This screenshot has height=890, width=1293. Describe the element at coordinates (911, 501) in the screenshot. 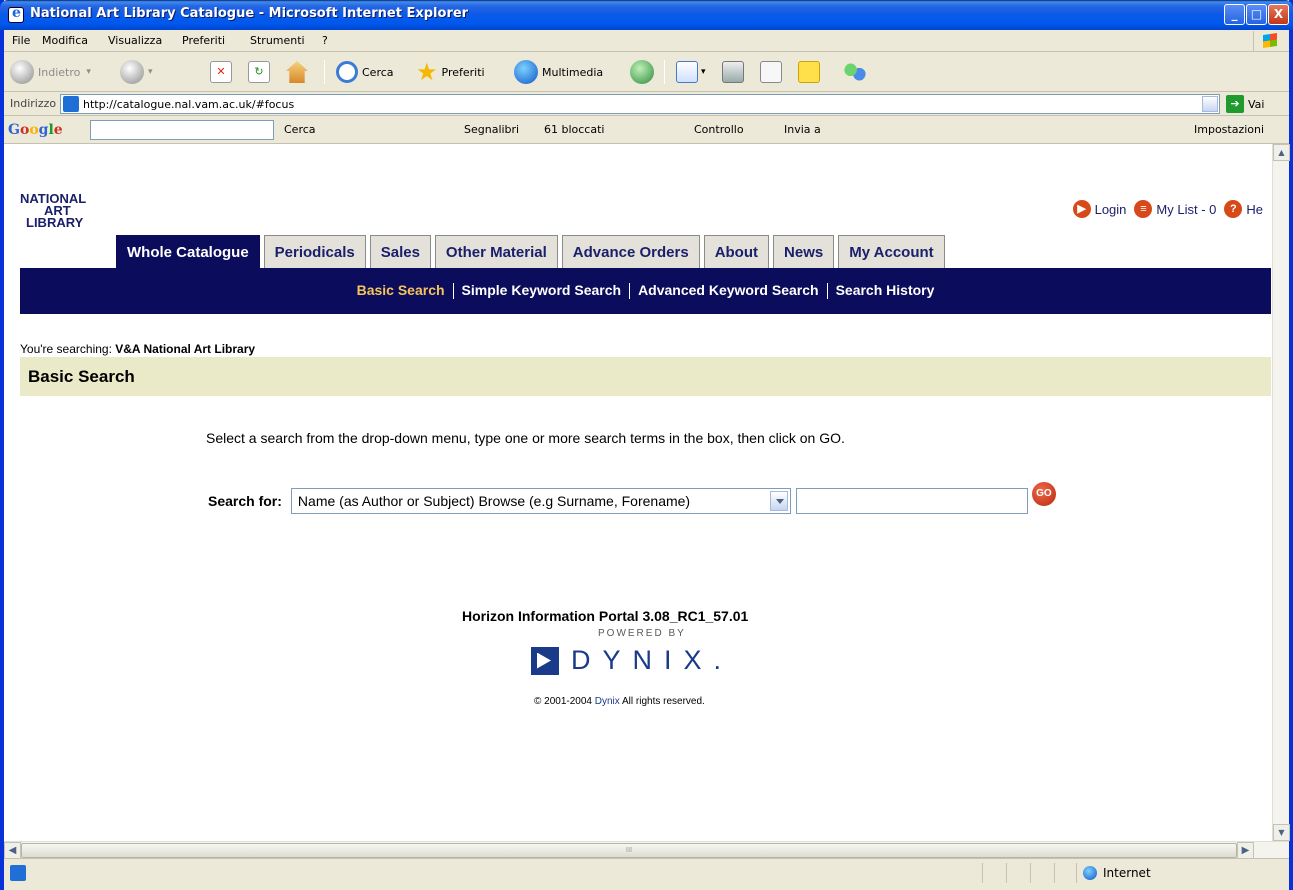

I see `search-term-input` at that location.